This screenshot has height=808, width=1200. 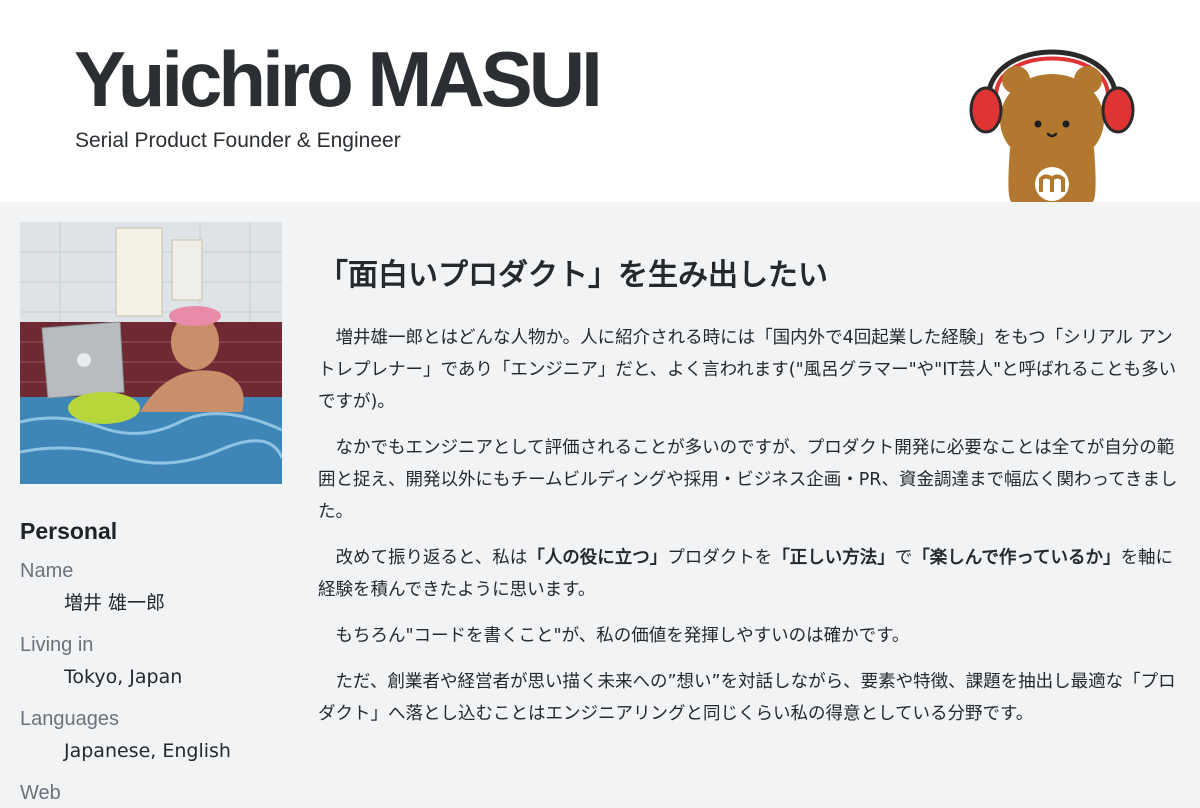 What do you see at coordinates (69, 719) in the screenshot?
I see `languages-label: Languages` at bounding box center [69, 719].